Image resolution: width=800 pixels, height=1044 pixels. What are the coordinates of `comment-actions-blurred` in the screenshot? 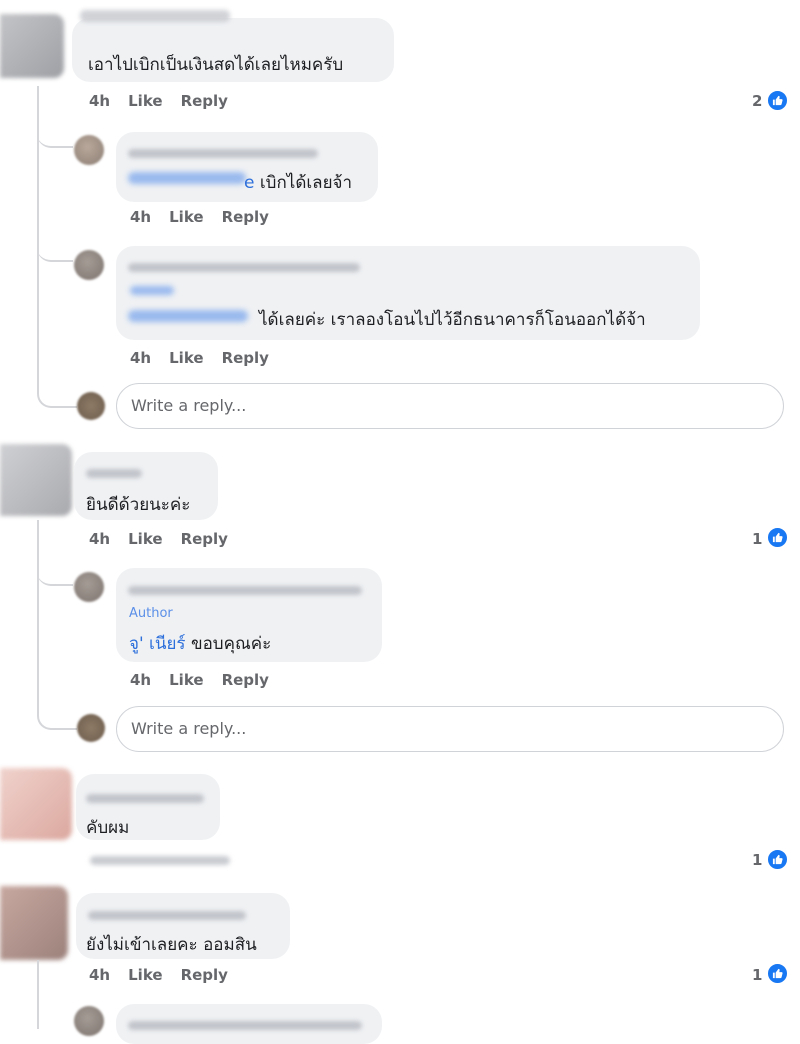 It's located at (160, 860).